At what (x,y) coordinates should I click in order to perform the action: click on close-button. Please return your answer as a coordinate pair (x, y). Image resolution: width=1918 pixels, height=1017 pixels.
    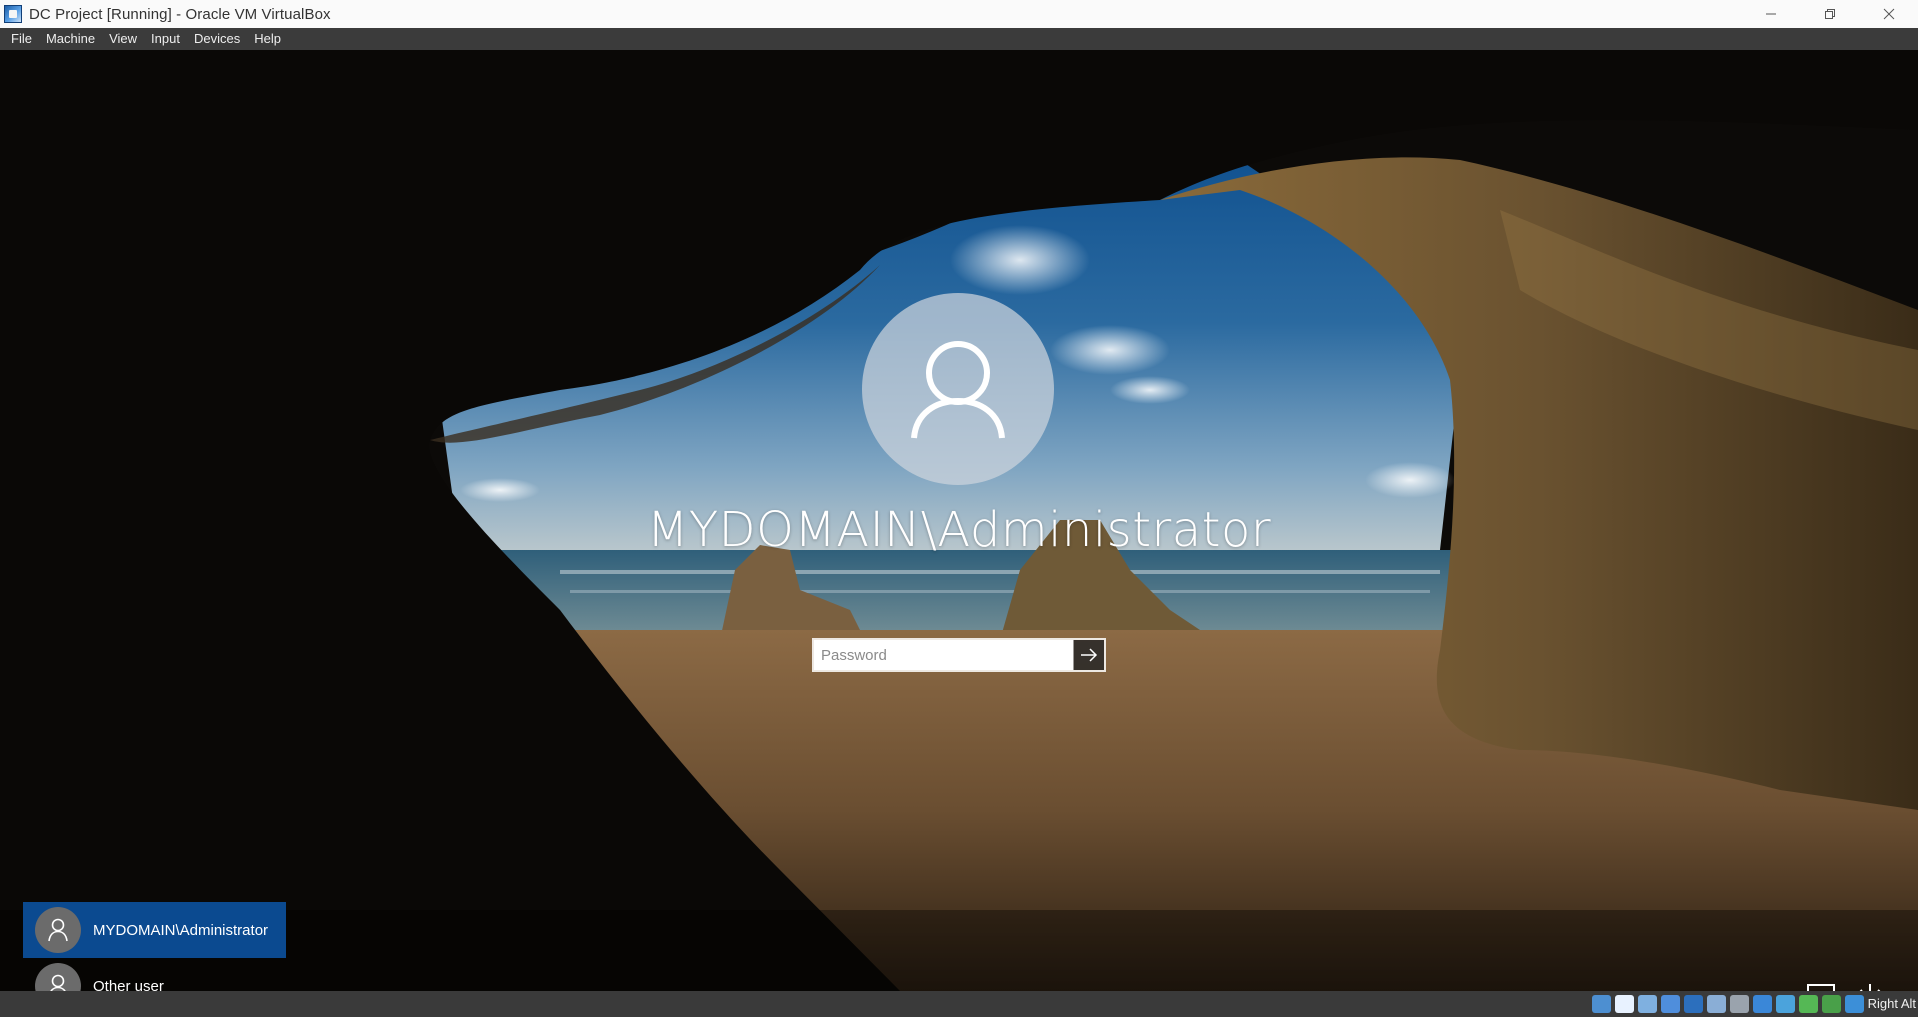
    Looking at the image, I should click on (1888, 14).